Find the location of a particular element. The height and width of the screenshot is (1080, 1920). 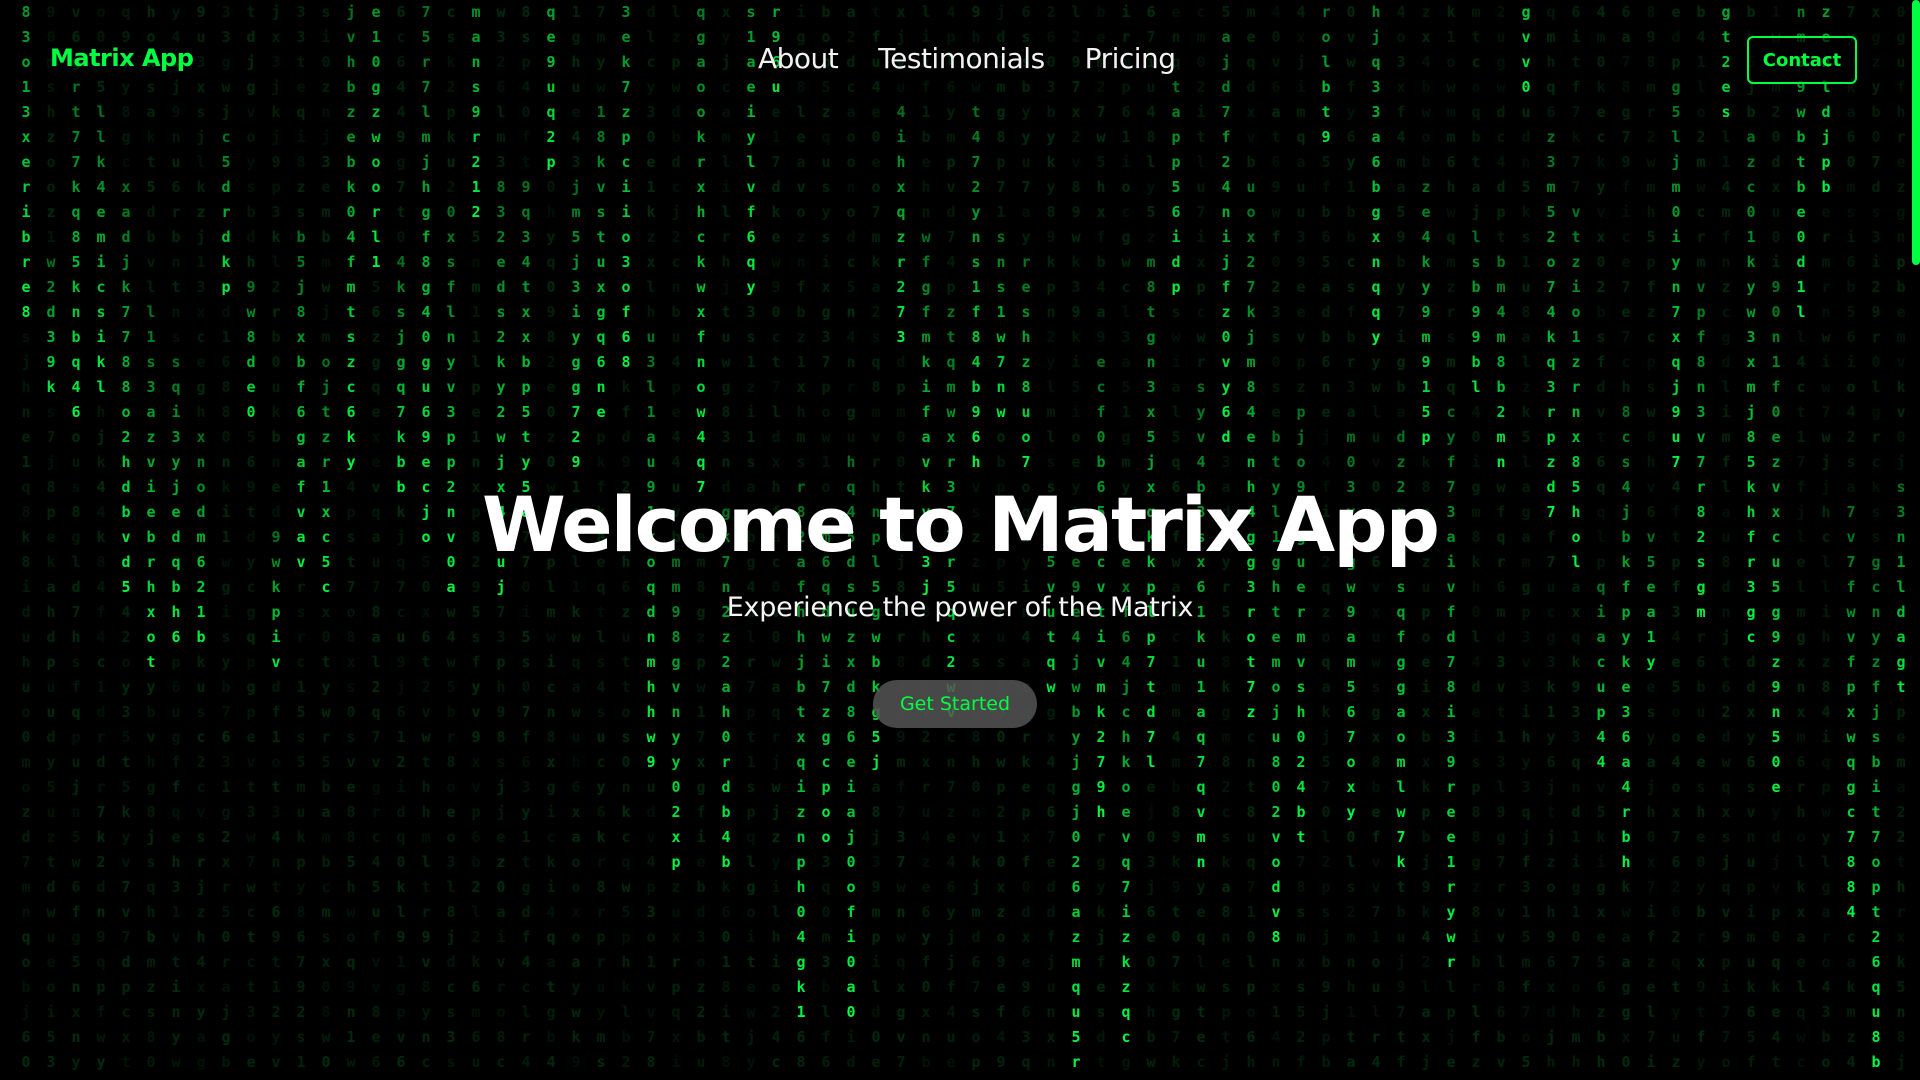

contact-button: Contact is located at coordinates (1802, 60).